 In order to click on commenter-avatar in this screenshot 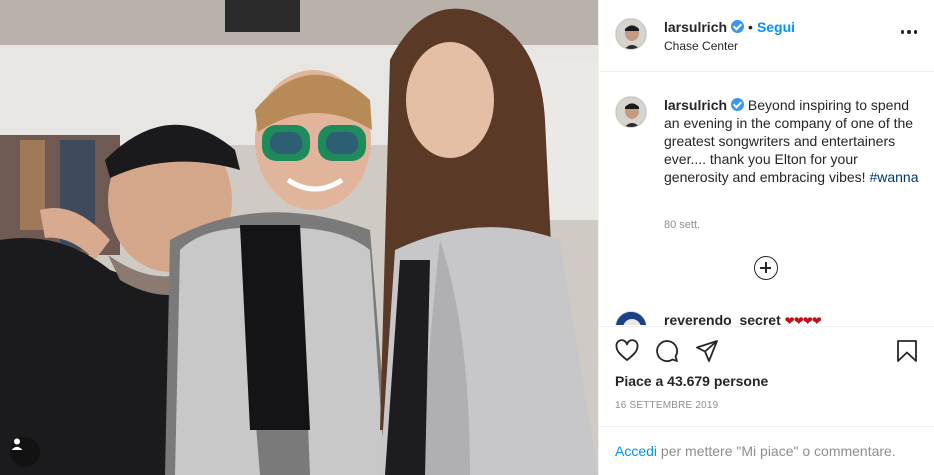, I will do `click(631, 318)`.